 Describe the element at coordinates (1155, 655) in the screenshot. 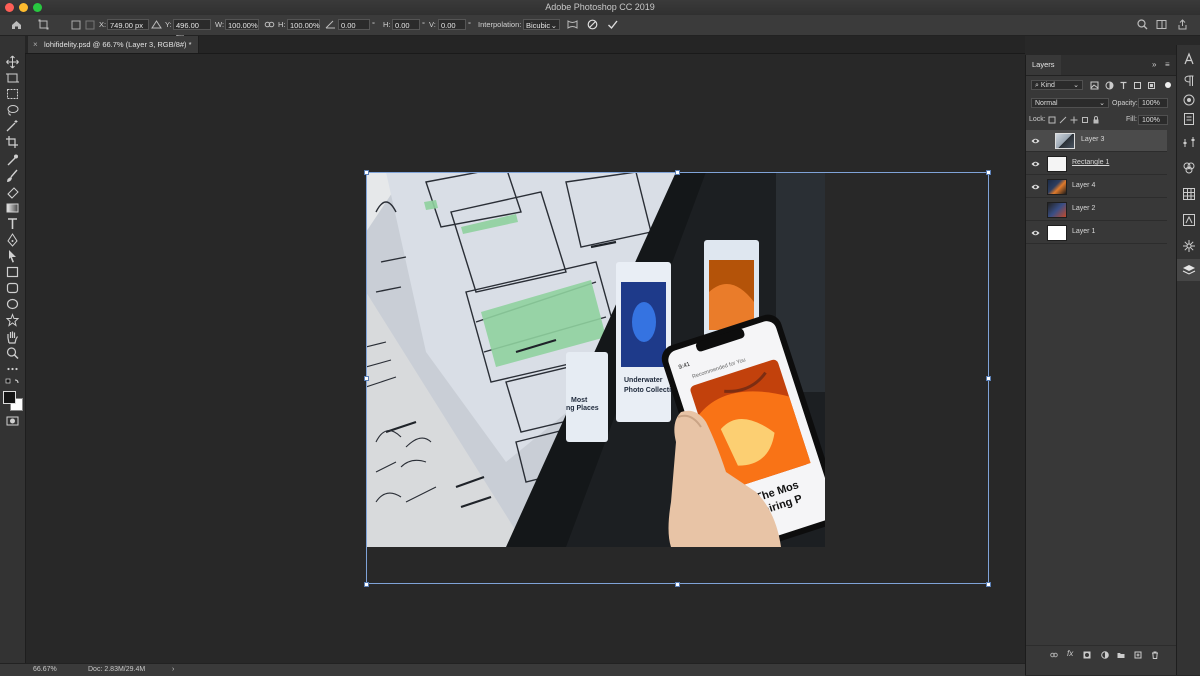

I see `delete-layer-icon` at that location.